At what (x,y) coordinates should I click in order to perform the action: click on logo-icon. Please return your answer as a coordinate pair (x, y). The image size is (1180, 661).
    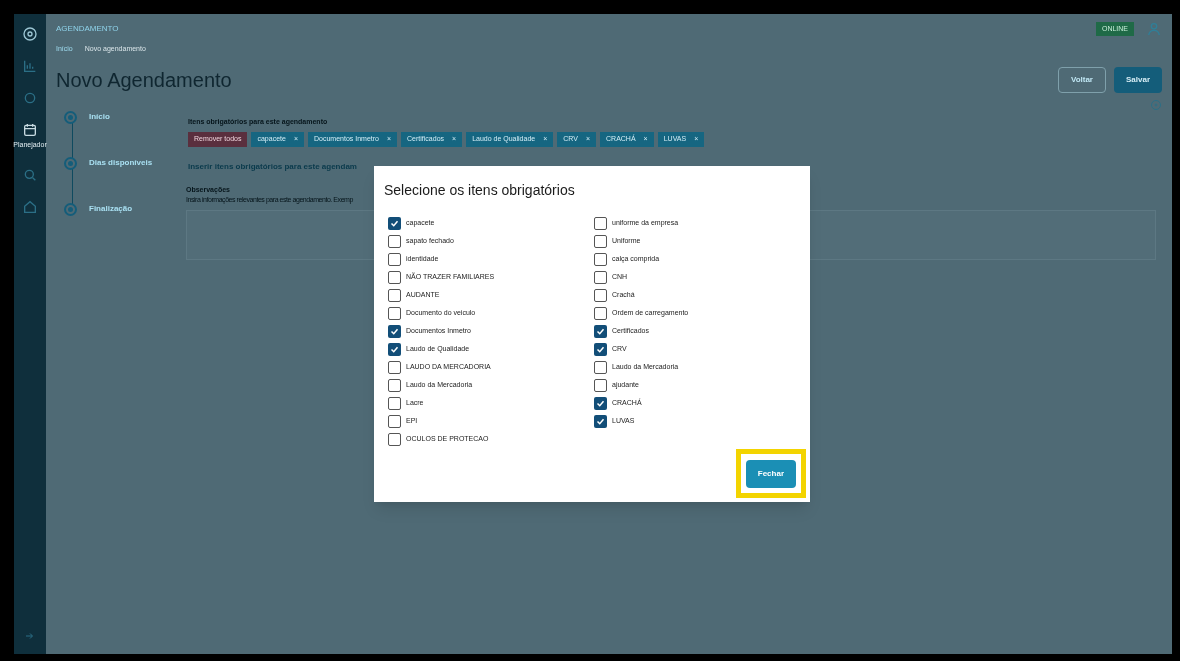
    Looking at the image, I should click on (30, 34).